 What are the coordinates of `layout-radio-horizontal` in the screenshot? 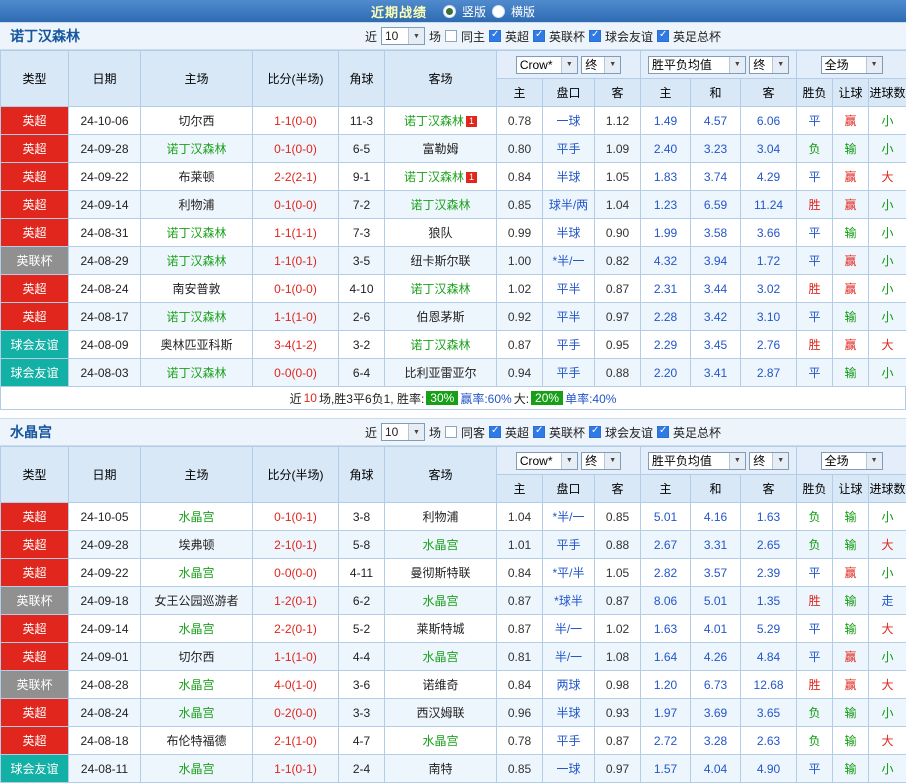 It's located at (498, 11).